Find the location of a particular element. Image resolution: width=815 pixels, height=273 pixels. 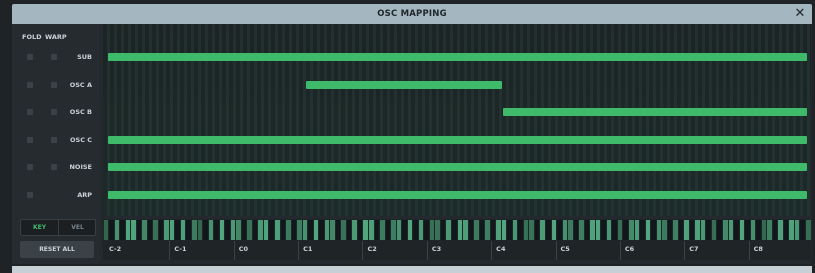

vel-mode-button: VEL is located at coordinates (77, 227).